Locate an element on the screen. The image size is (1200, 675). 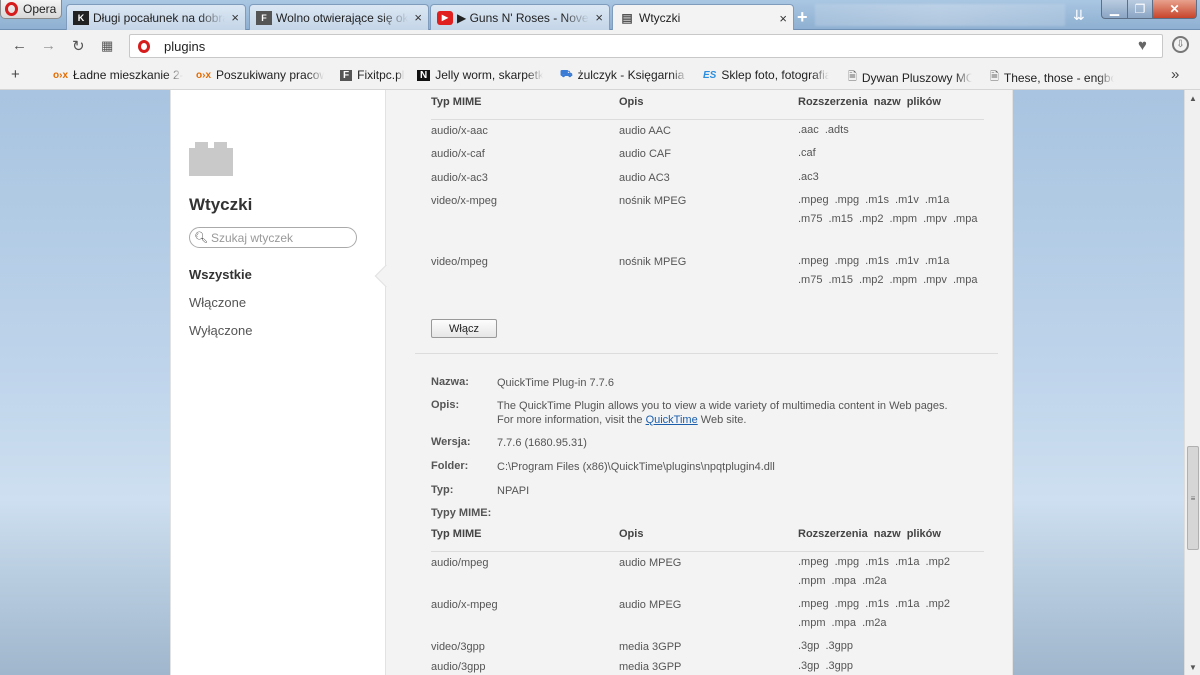
bookmark-item: ES Sklep foto, fotografia is located at coordinates (766, 75).